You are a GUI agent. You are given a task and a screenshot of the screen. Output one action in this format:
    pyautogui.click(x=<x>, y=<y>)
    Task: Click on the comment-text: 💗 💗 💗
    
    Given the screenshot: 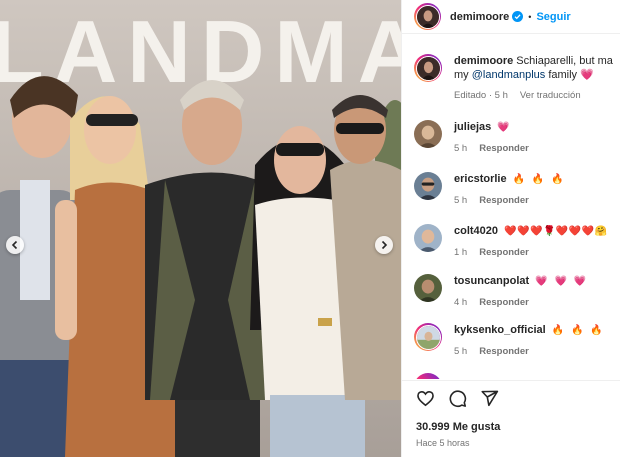 What is the action you would take?
    pyautogui.click(x=562, y=281)
    